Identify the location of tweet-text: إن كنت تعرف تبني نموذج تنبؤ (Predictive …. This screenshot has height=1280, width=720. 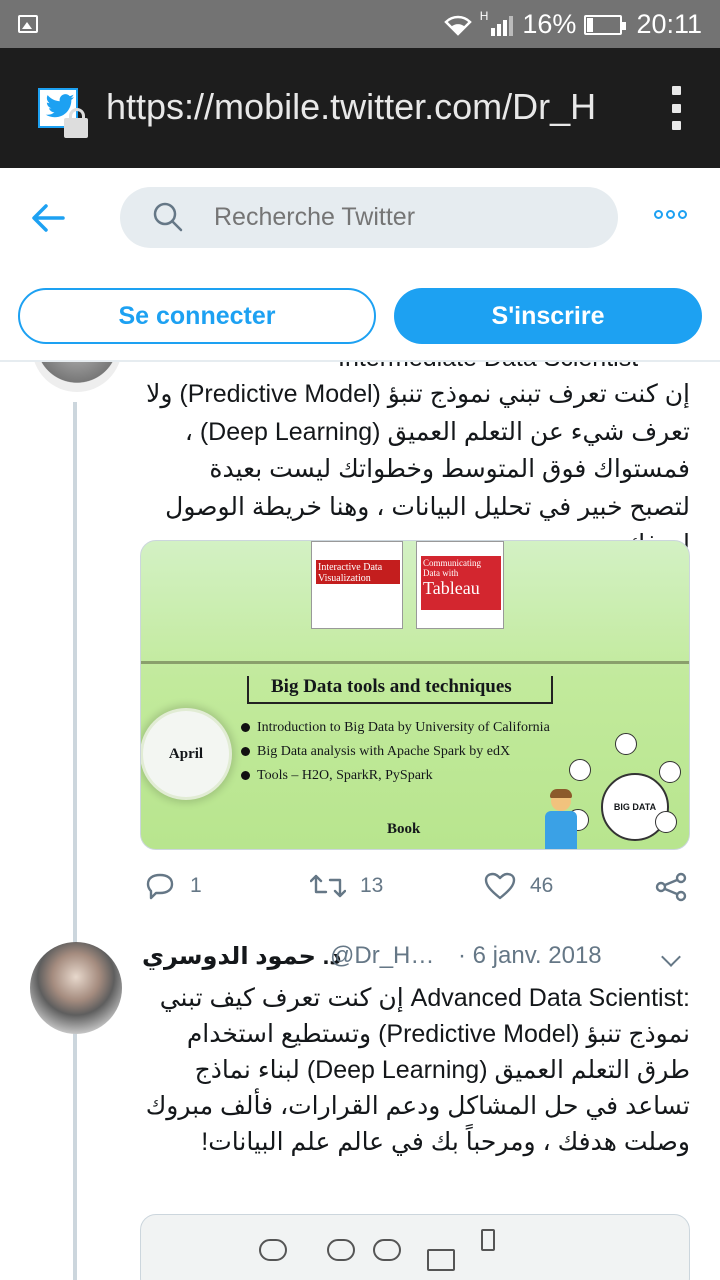
(418, 469).